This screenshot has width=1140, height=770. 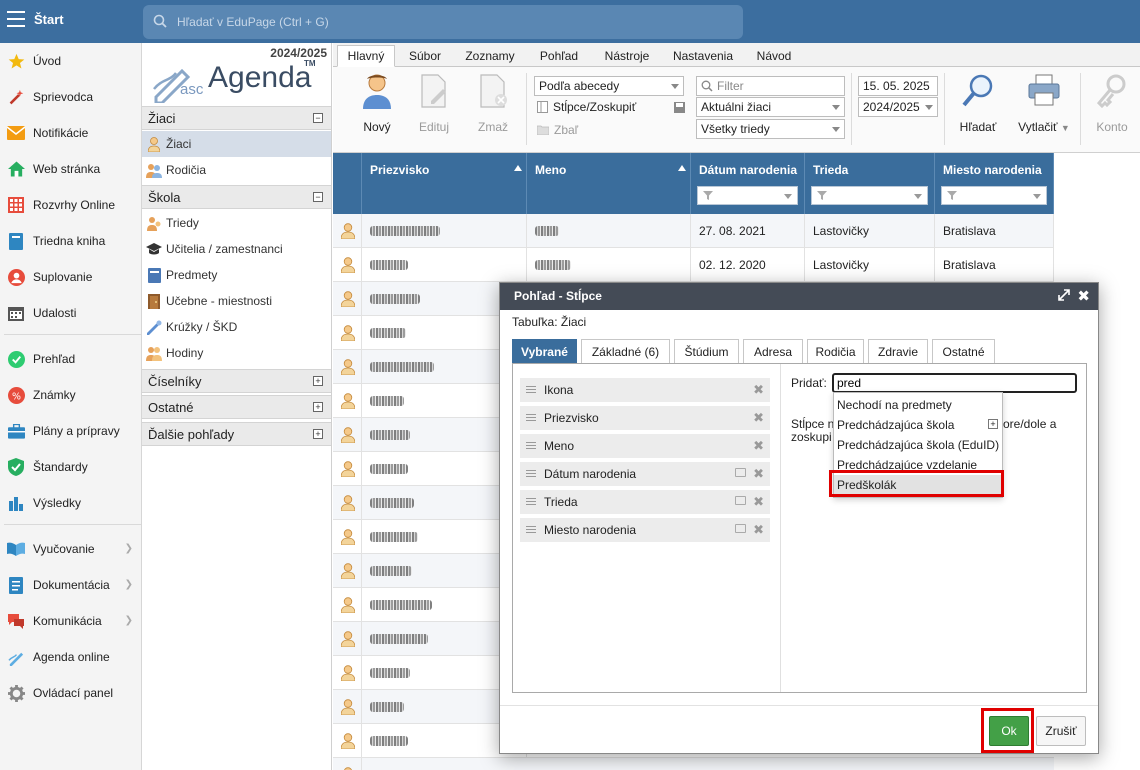 What do you see at coordinates (236, 170) in the screenshot?
I see `sidebar-item-rodicia: Rodičia` at bounding box center [236, 170].